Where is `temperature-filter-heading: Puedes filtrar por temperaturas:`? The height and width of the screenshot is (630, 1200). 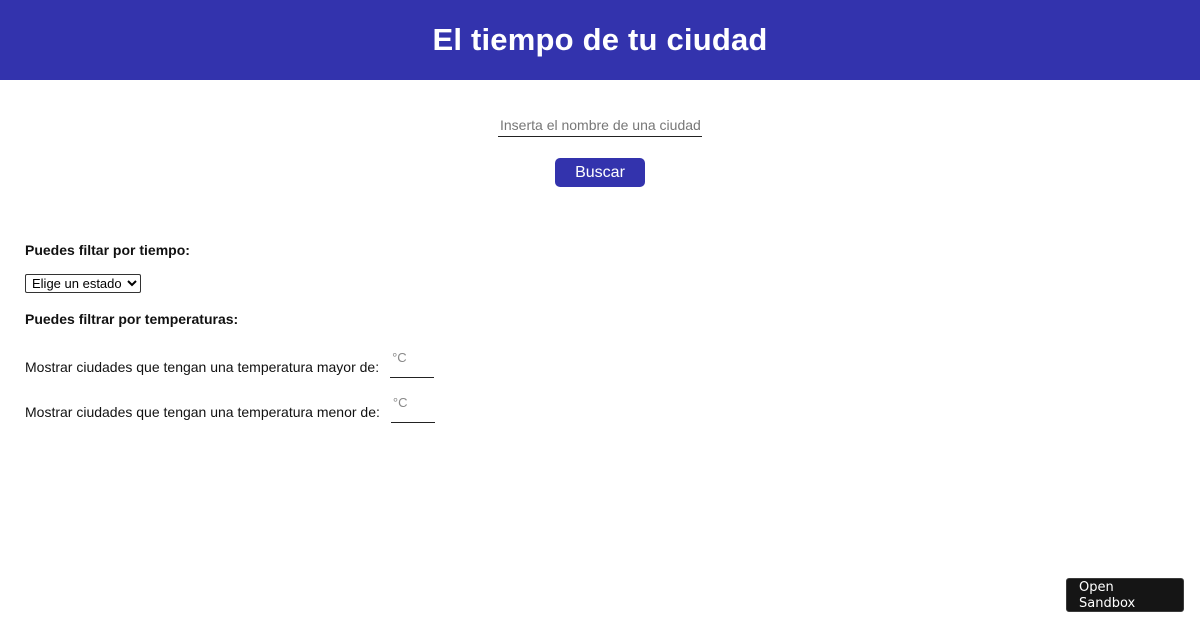
temperature-filter-heading: Puedes filtrar por temperaturas: is located at coordinates (132, 319).